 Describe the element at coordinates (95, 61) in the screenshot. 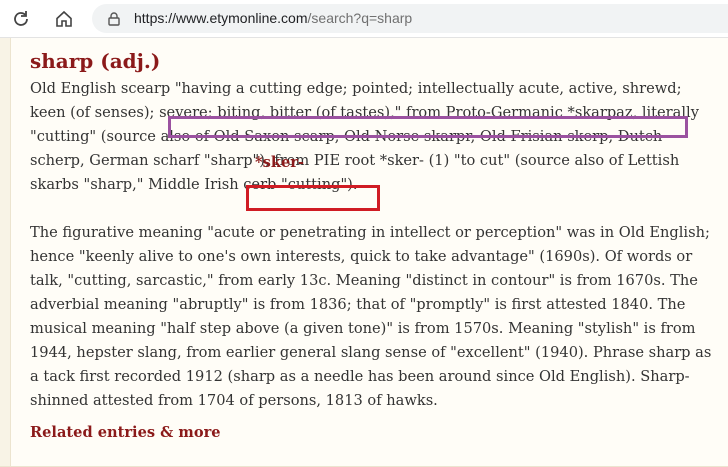

I see `headword: sharp (adj.)` at that location.